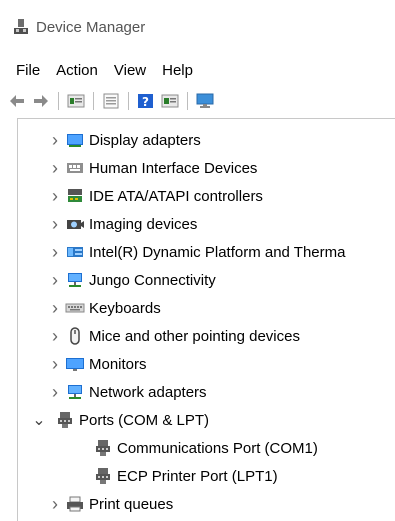 The image size is (395, 521). Describe the element at coordinates (75, 308) in the screenshot. I see `keyboard-icon` at that location.